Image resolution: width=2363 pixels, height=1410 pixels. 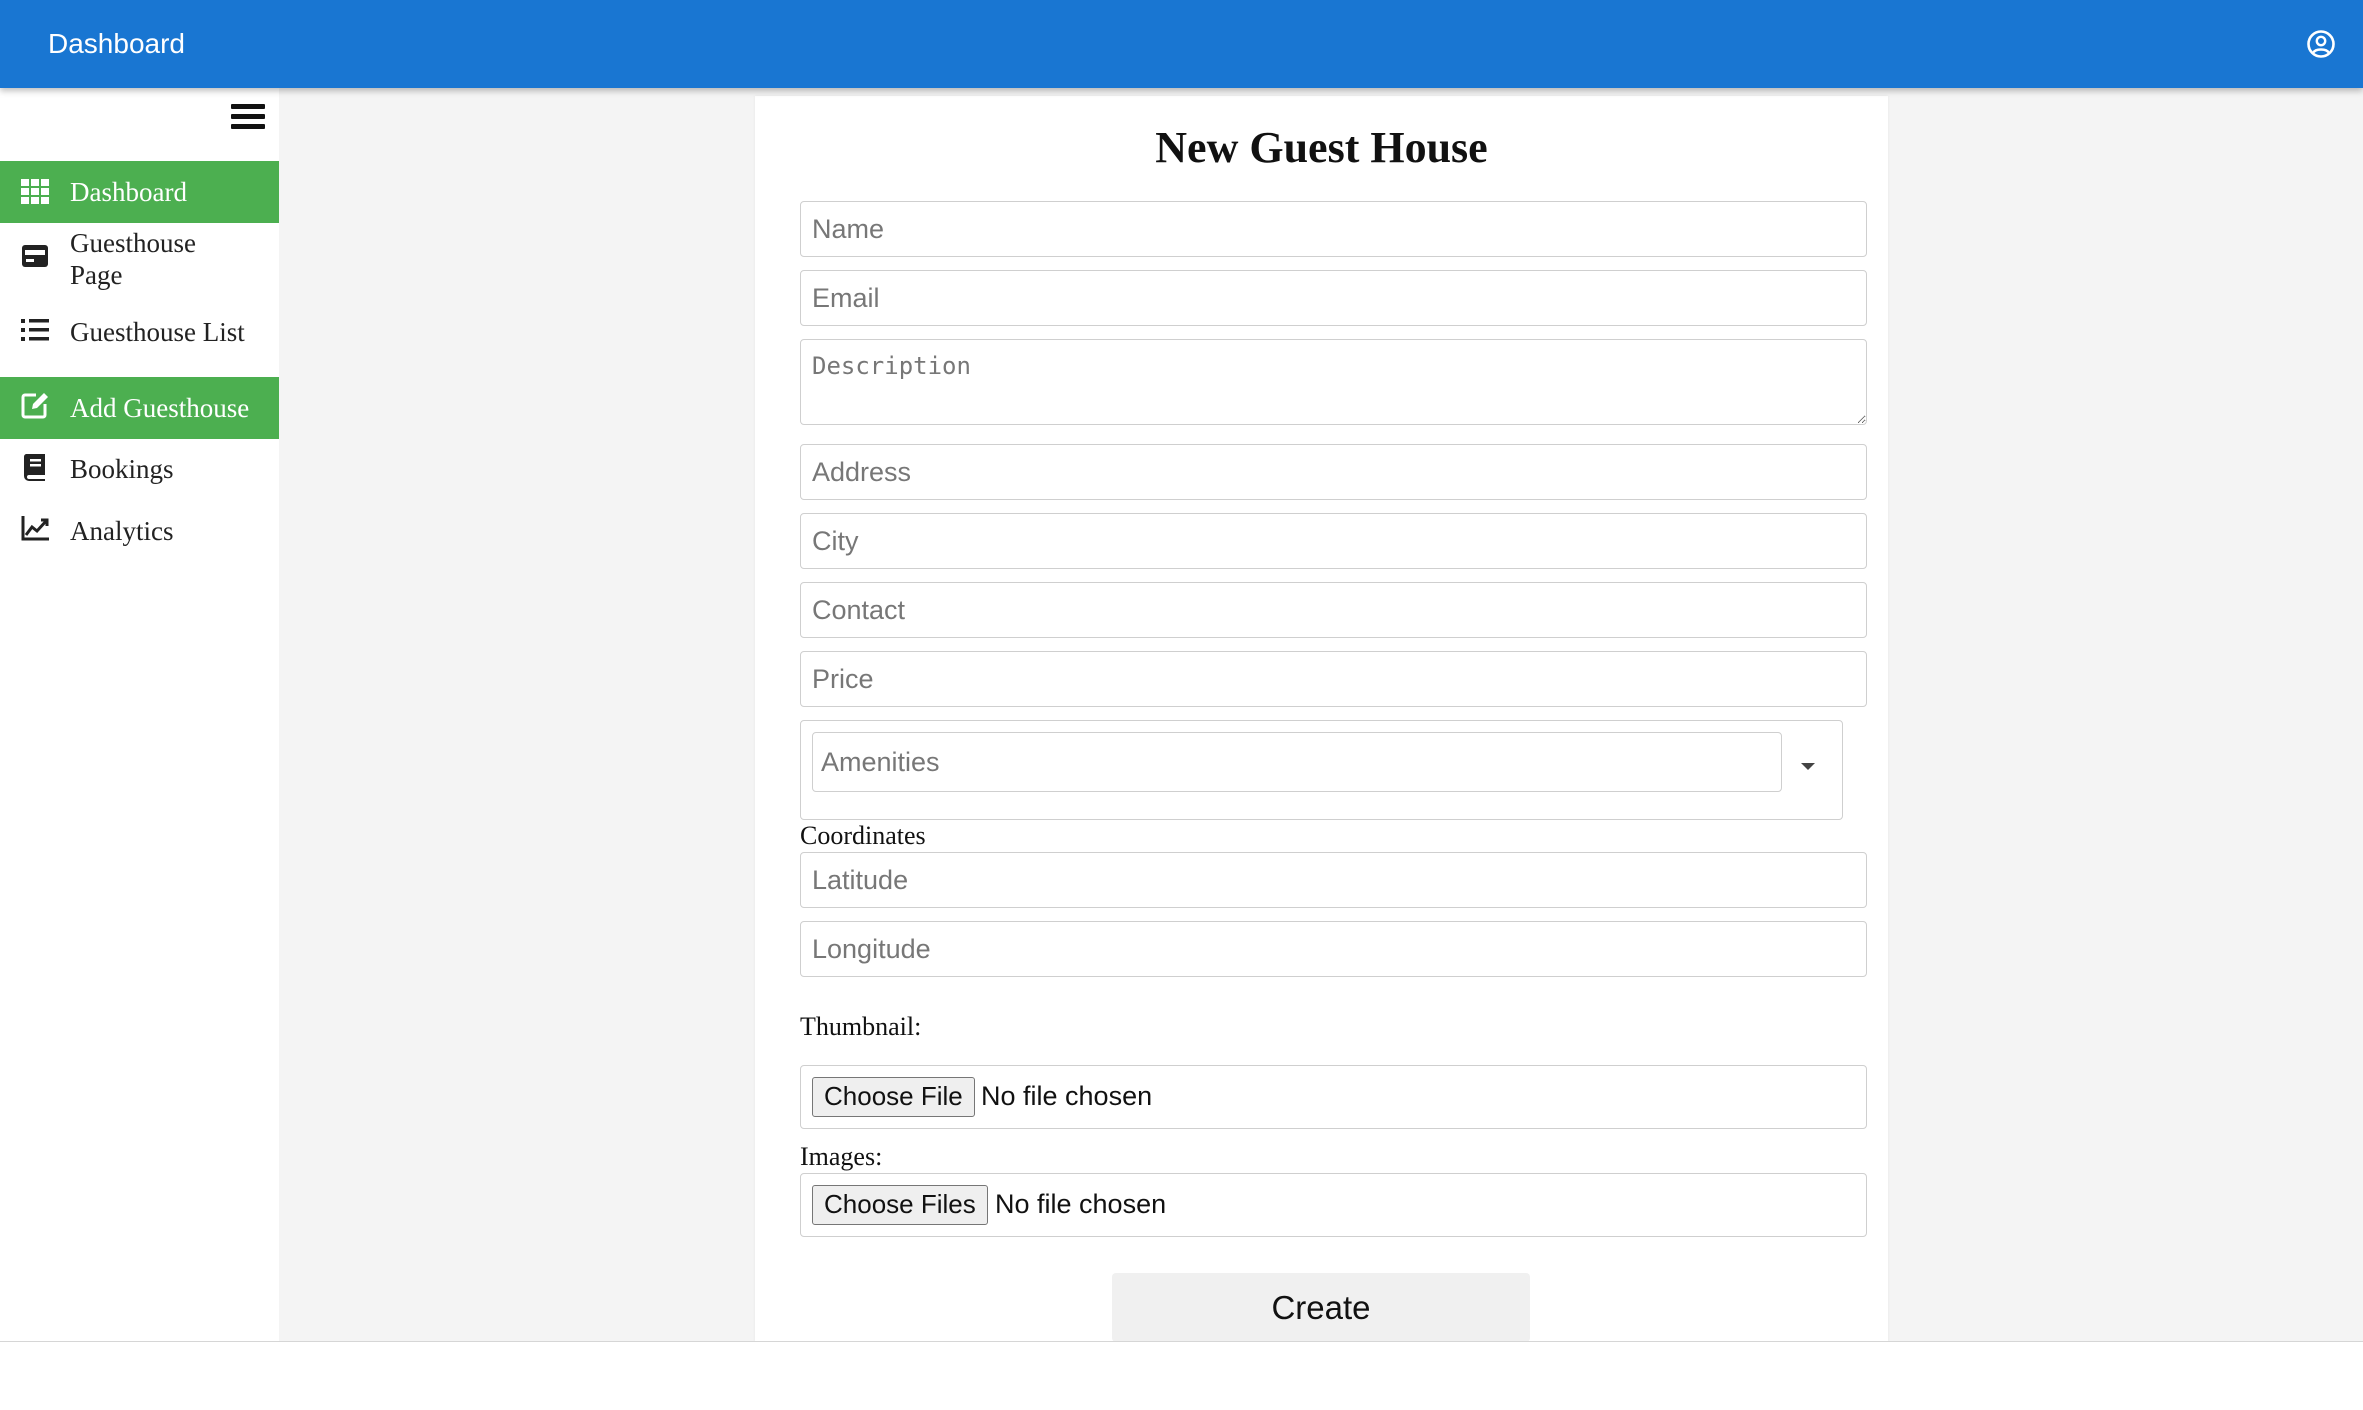 I want to click on sidebar-item-label: Guesthouse Page, so click(x=133, y=259).